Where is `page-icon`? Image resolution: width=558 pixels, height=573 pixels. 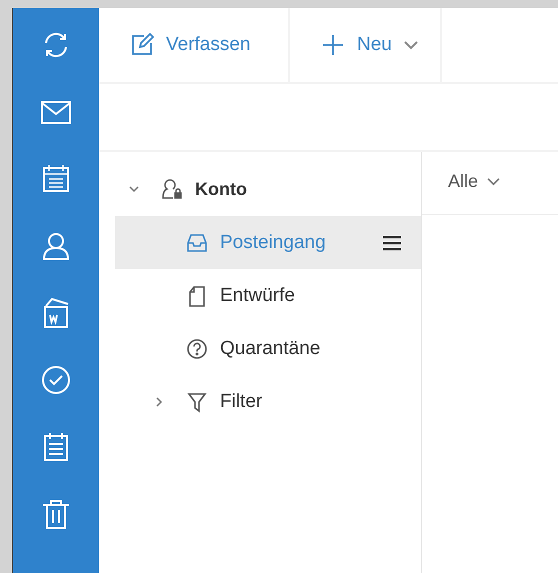 page-icon is located at coordinates (197, 295).